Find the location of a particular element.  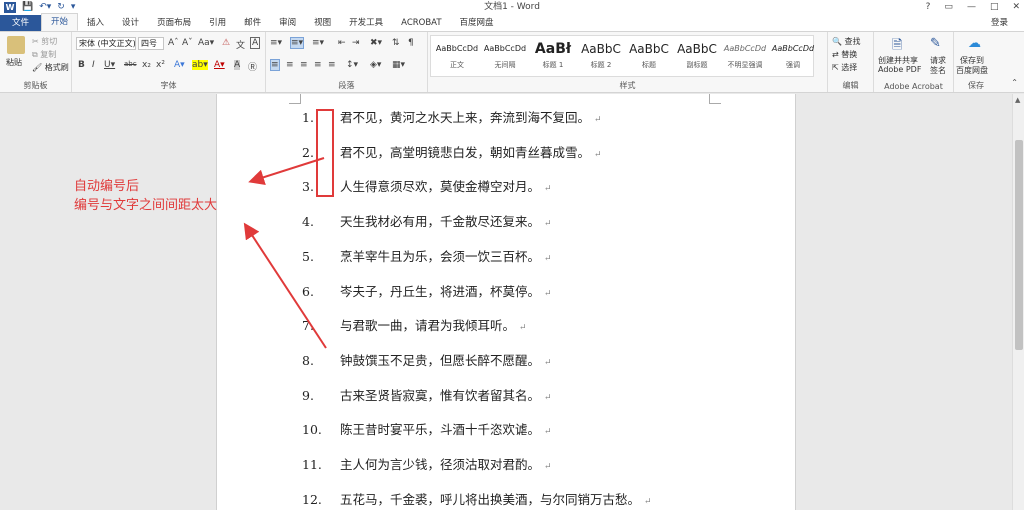

cut-button: ✂ 剪切 is located at coordinates (44, 41).